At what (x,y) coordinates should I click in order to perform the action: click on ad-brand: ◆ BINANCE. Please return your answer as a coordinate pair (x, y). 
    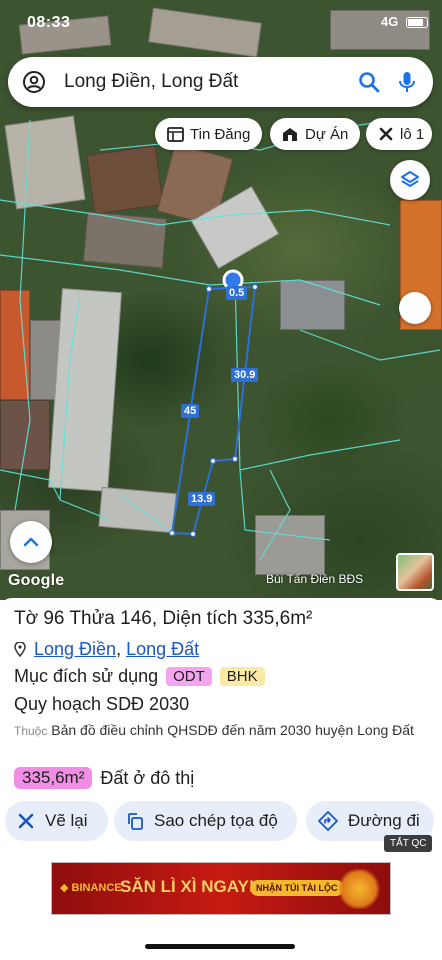
    Looking at the image, I should click on (91, 888).